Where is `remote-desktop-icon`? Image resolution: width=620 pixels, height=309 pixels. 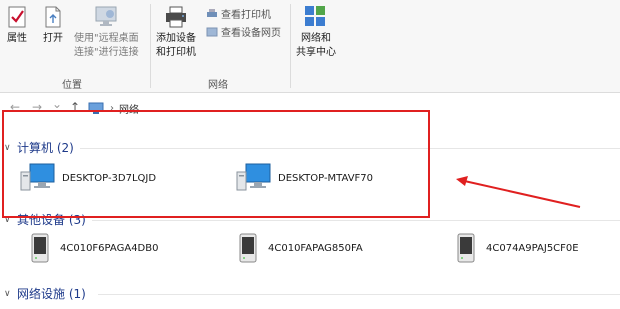
remote-desktop-icon is located at coordinates (106, 17).